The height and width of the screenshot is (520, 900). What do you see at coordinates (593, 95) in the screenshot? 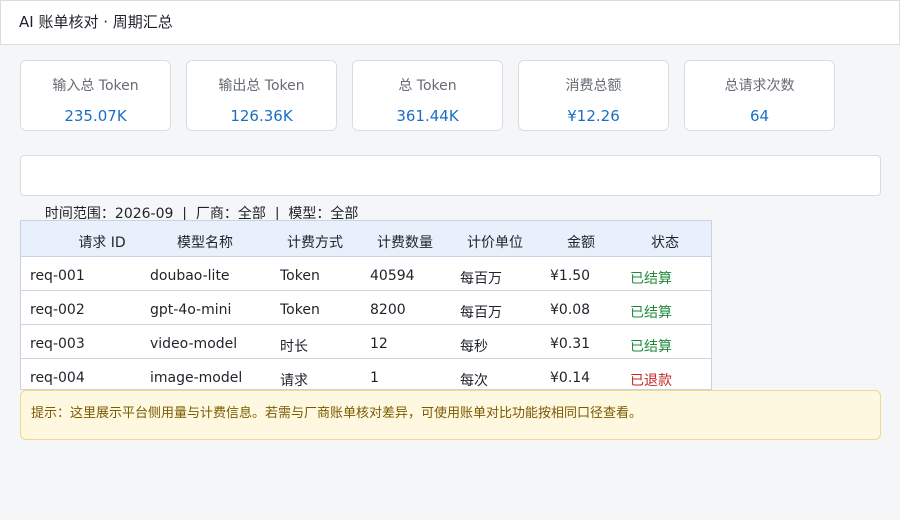
I see `card-total-spend: 消费总额 ¥12.26` at bounding box center [593, 95].